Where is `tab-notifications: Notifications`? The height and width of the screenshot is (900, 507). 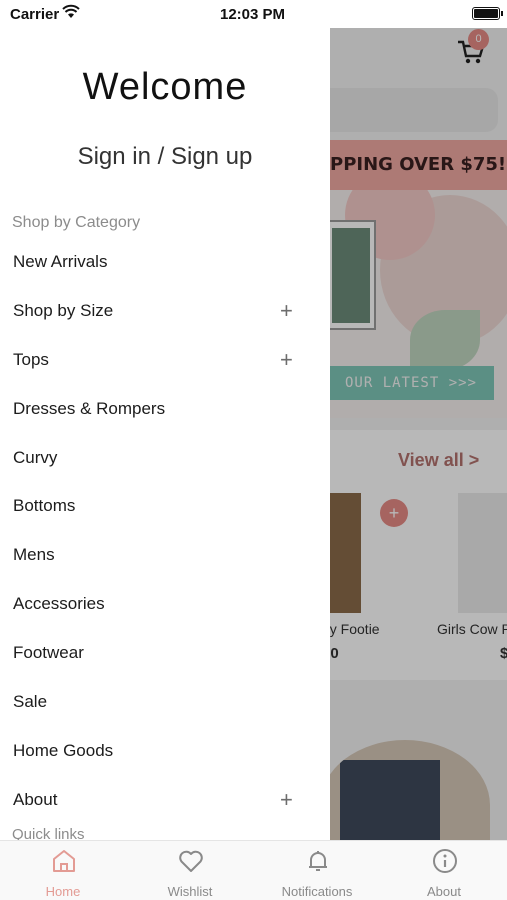
tab-notifications: Notifications is located at coordinates (317, 870).